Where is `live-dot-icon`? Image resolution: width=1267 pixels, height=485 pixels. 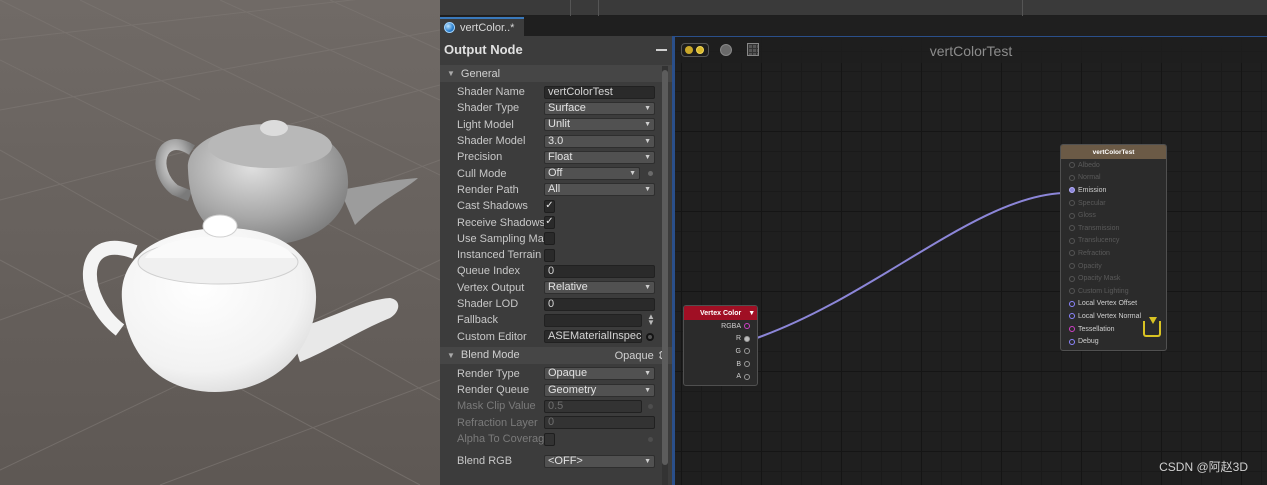 live-dot-icon is located at coordinates (689, 50).